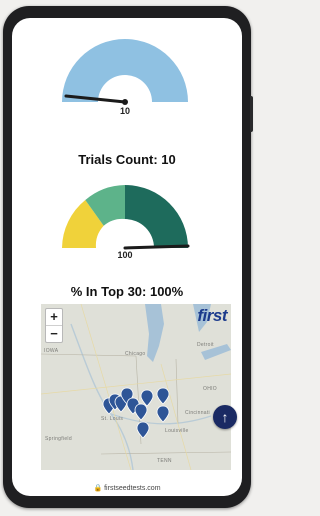 The height and width of the screenshot is (516, 320). Describe the element at coordinates (54, 317) in the screenshot. I see `zoom-in-button: +` at that location.